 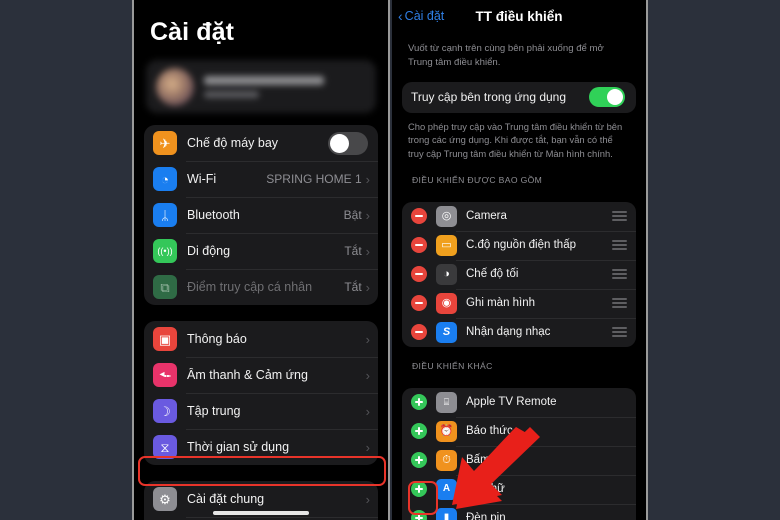 I want to click on sidebar-item-label: Tập trung, so click(x=214, y=411).